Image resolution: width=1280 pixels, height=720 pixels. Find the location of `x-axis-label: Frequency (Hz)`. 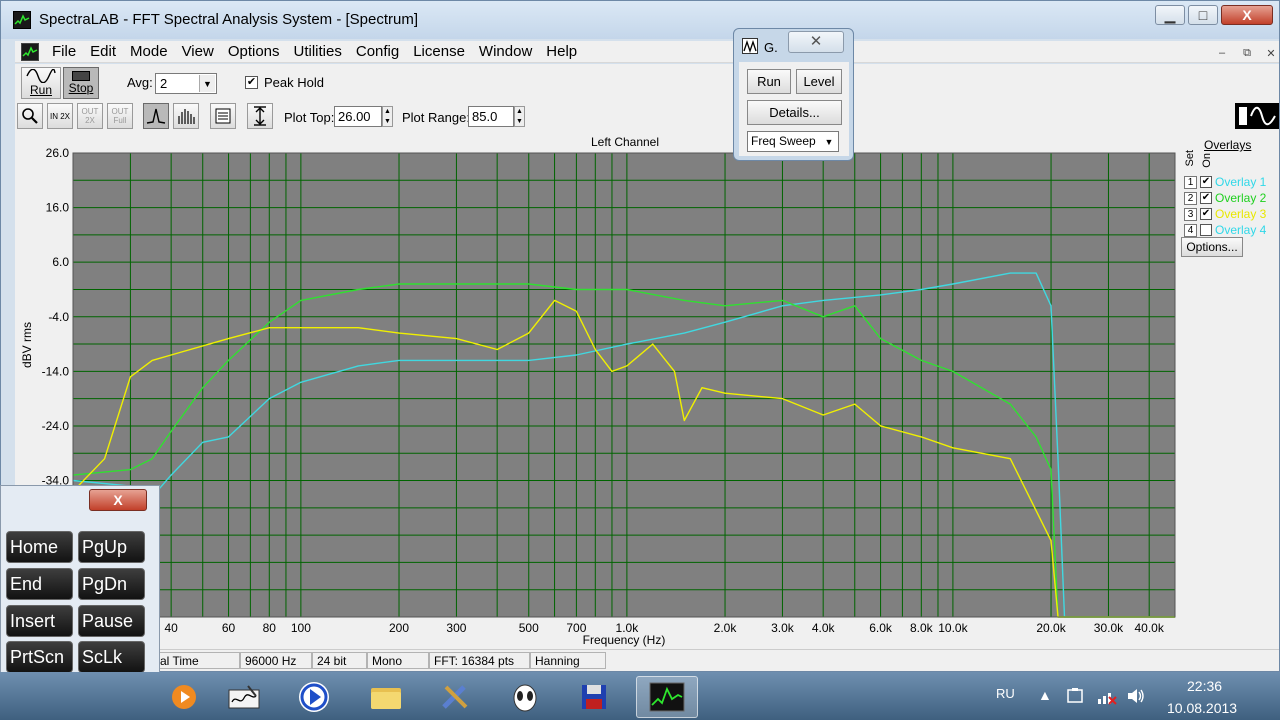

x-axis-label: Frequency (Hz) is located at coordinates (624, 640).